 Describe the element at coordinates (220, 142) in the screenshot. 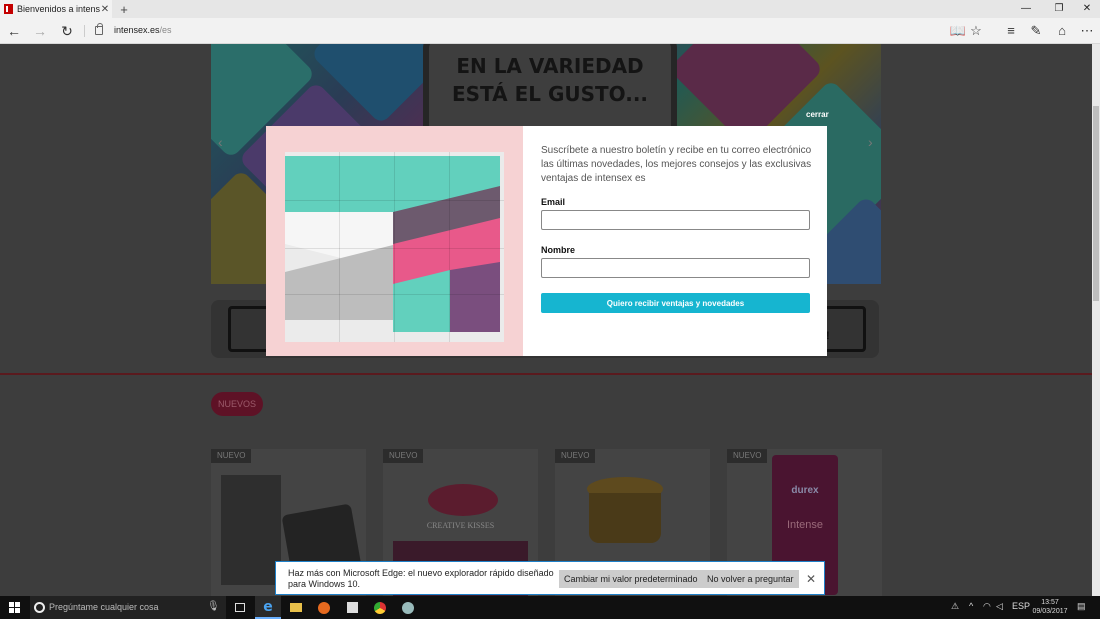

I see `carousel-prev-icon: ‹` at that location.